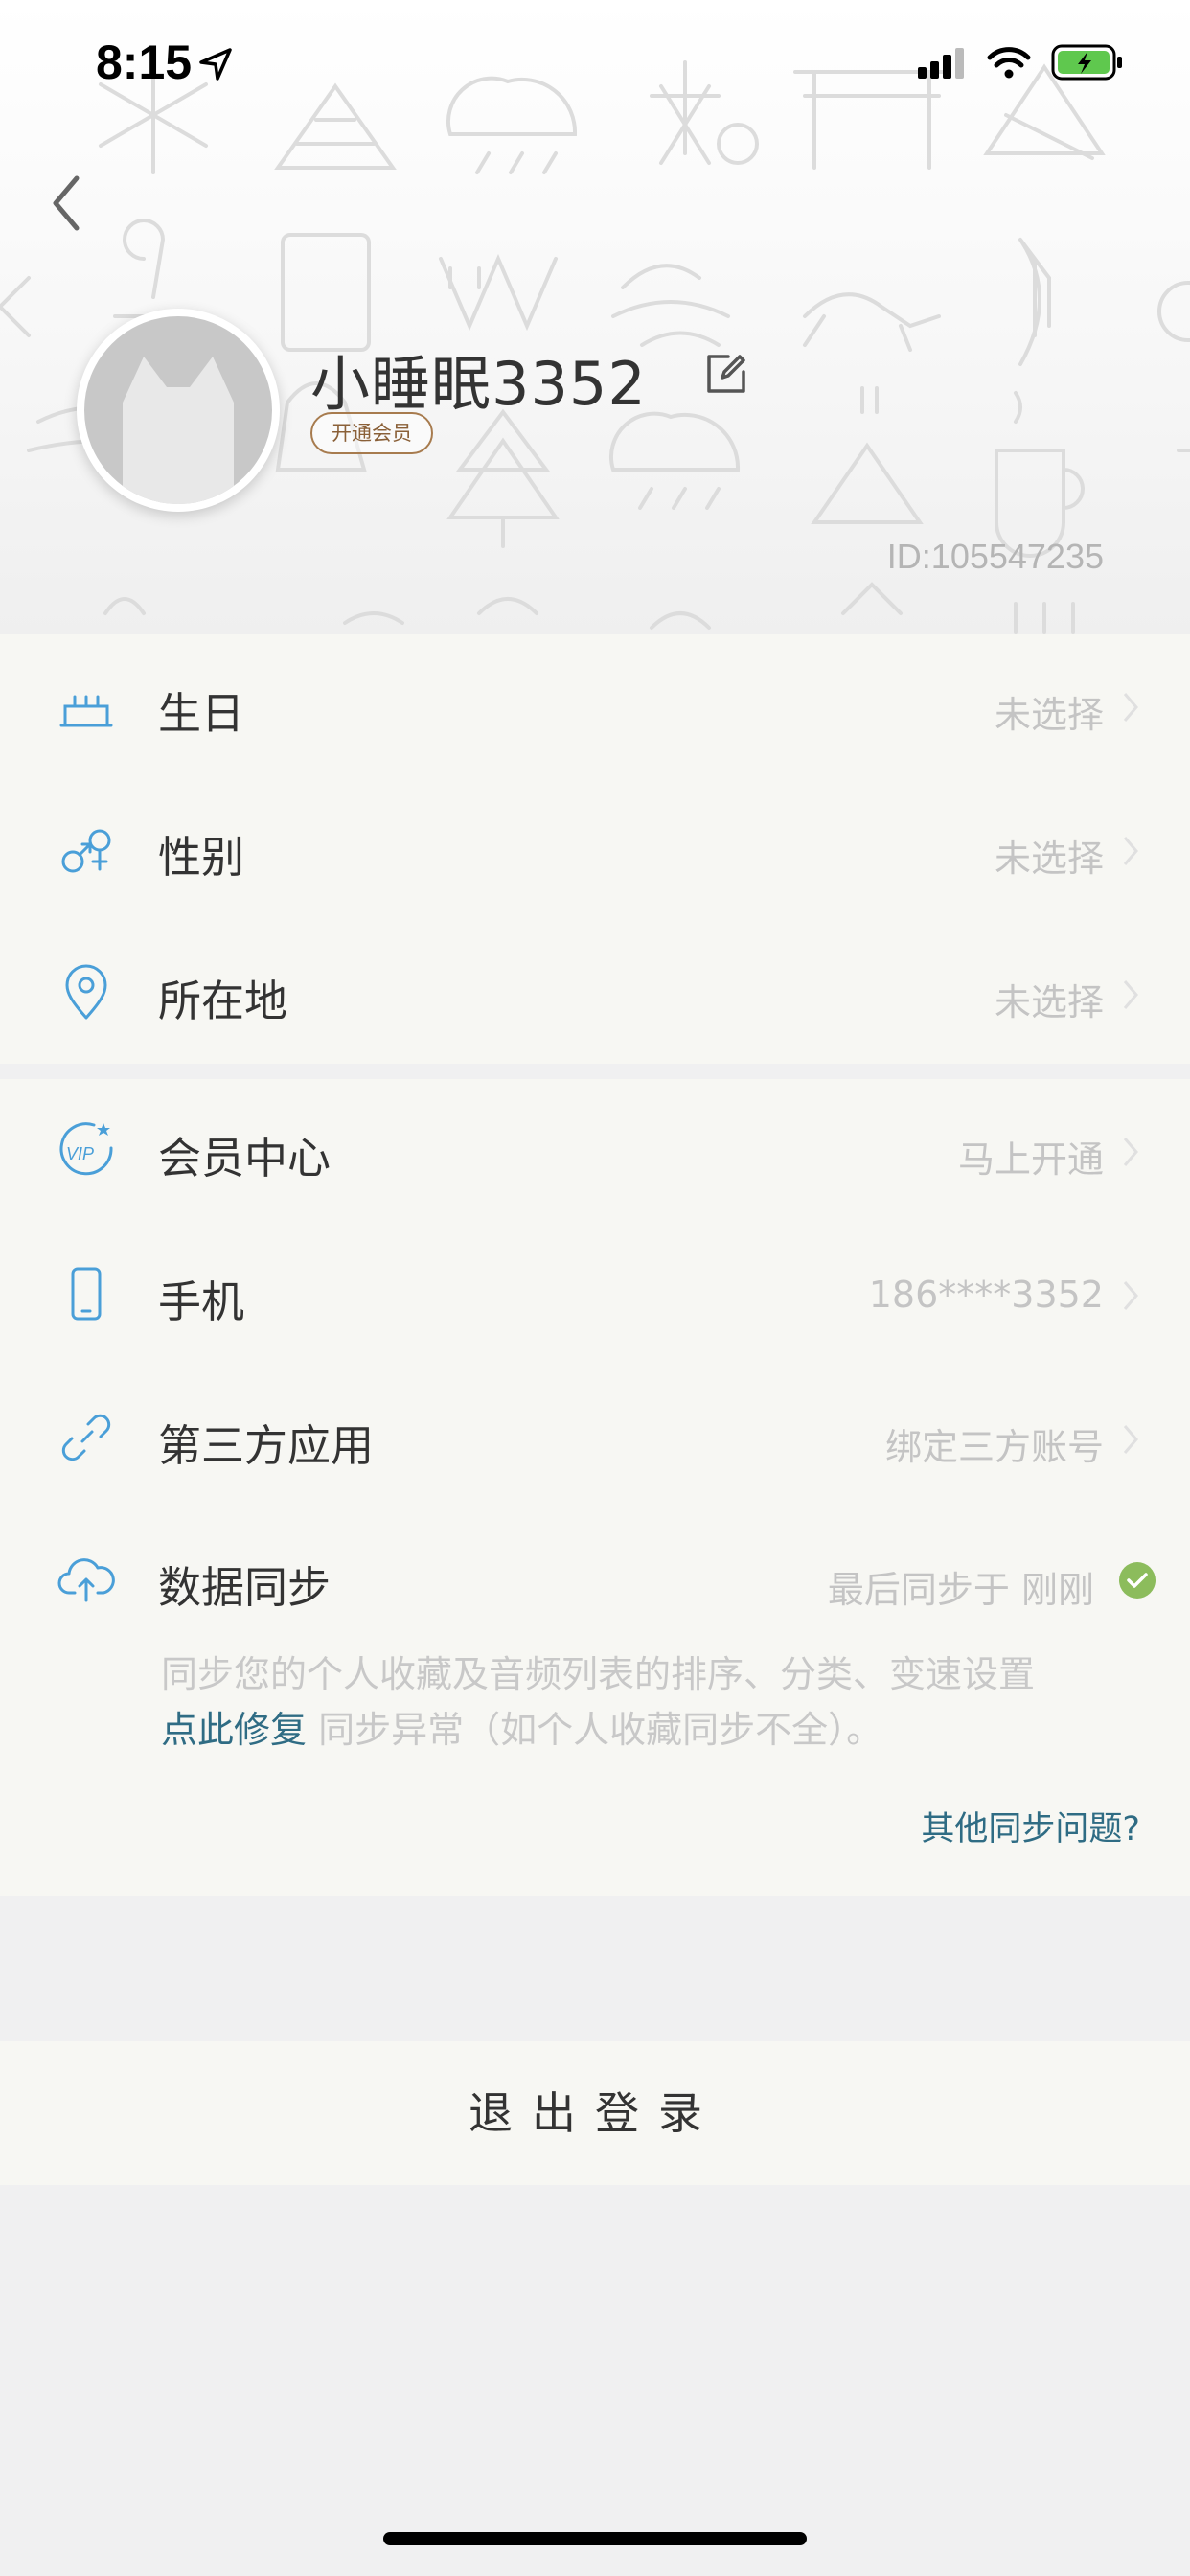 This screenshot has width=1190, height=2576. Describe the element at coordinates (87, 1294) in the screenshot. I see `phone-icon` at that location.